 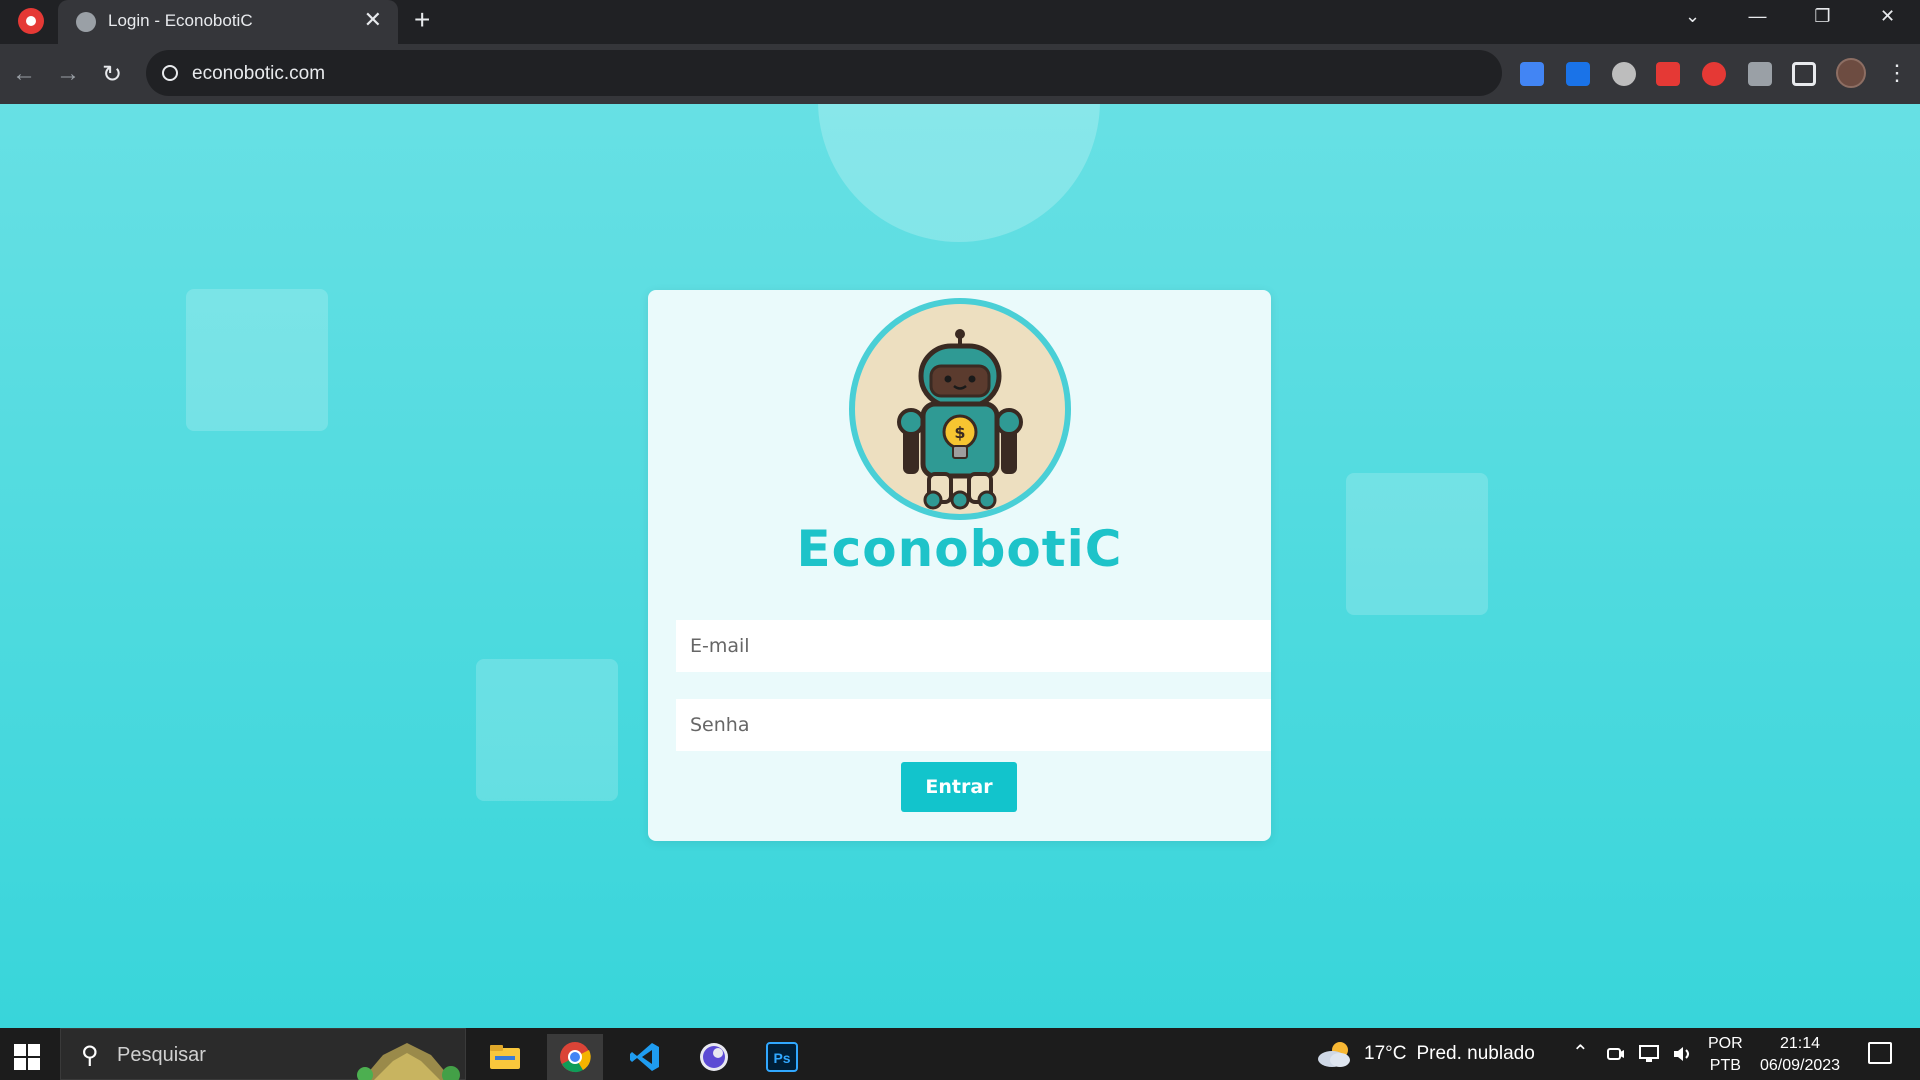 What do you see at coordinates (1334, 1054) in the screenshot?
I see `partly-cloudy-icon` at bounding box center [1334, 1054].